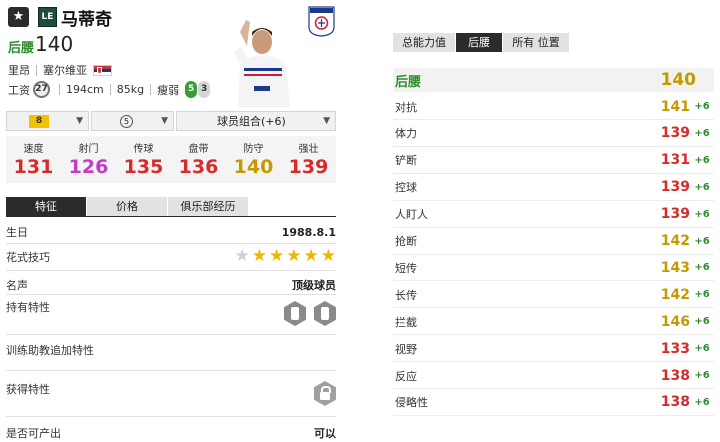 This screenshot has height=442, width=720. I want to click on club-nationality-row: 里昂 塞尔维亚, so click(60, 70).